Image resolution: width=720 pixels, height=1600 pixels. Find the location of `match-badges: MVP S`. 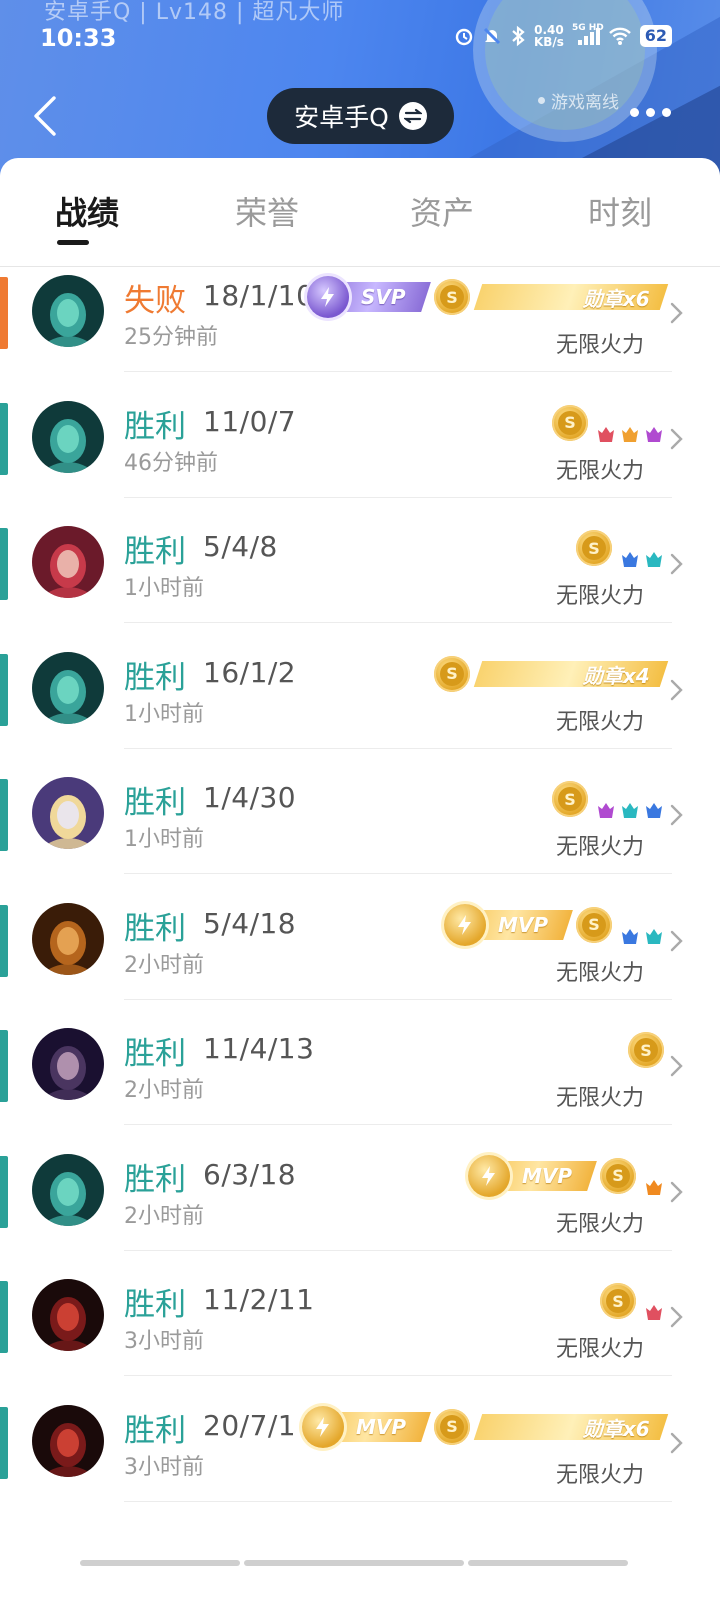

match-badges: MVP S is located at coordinates (565, 1175).